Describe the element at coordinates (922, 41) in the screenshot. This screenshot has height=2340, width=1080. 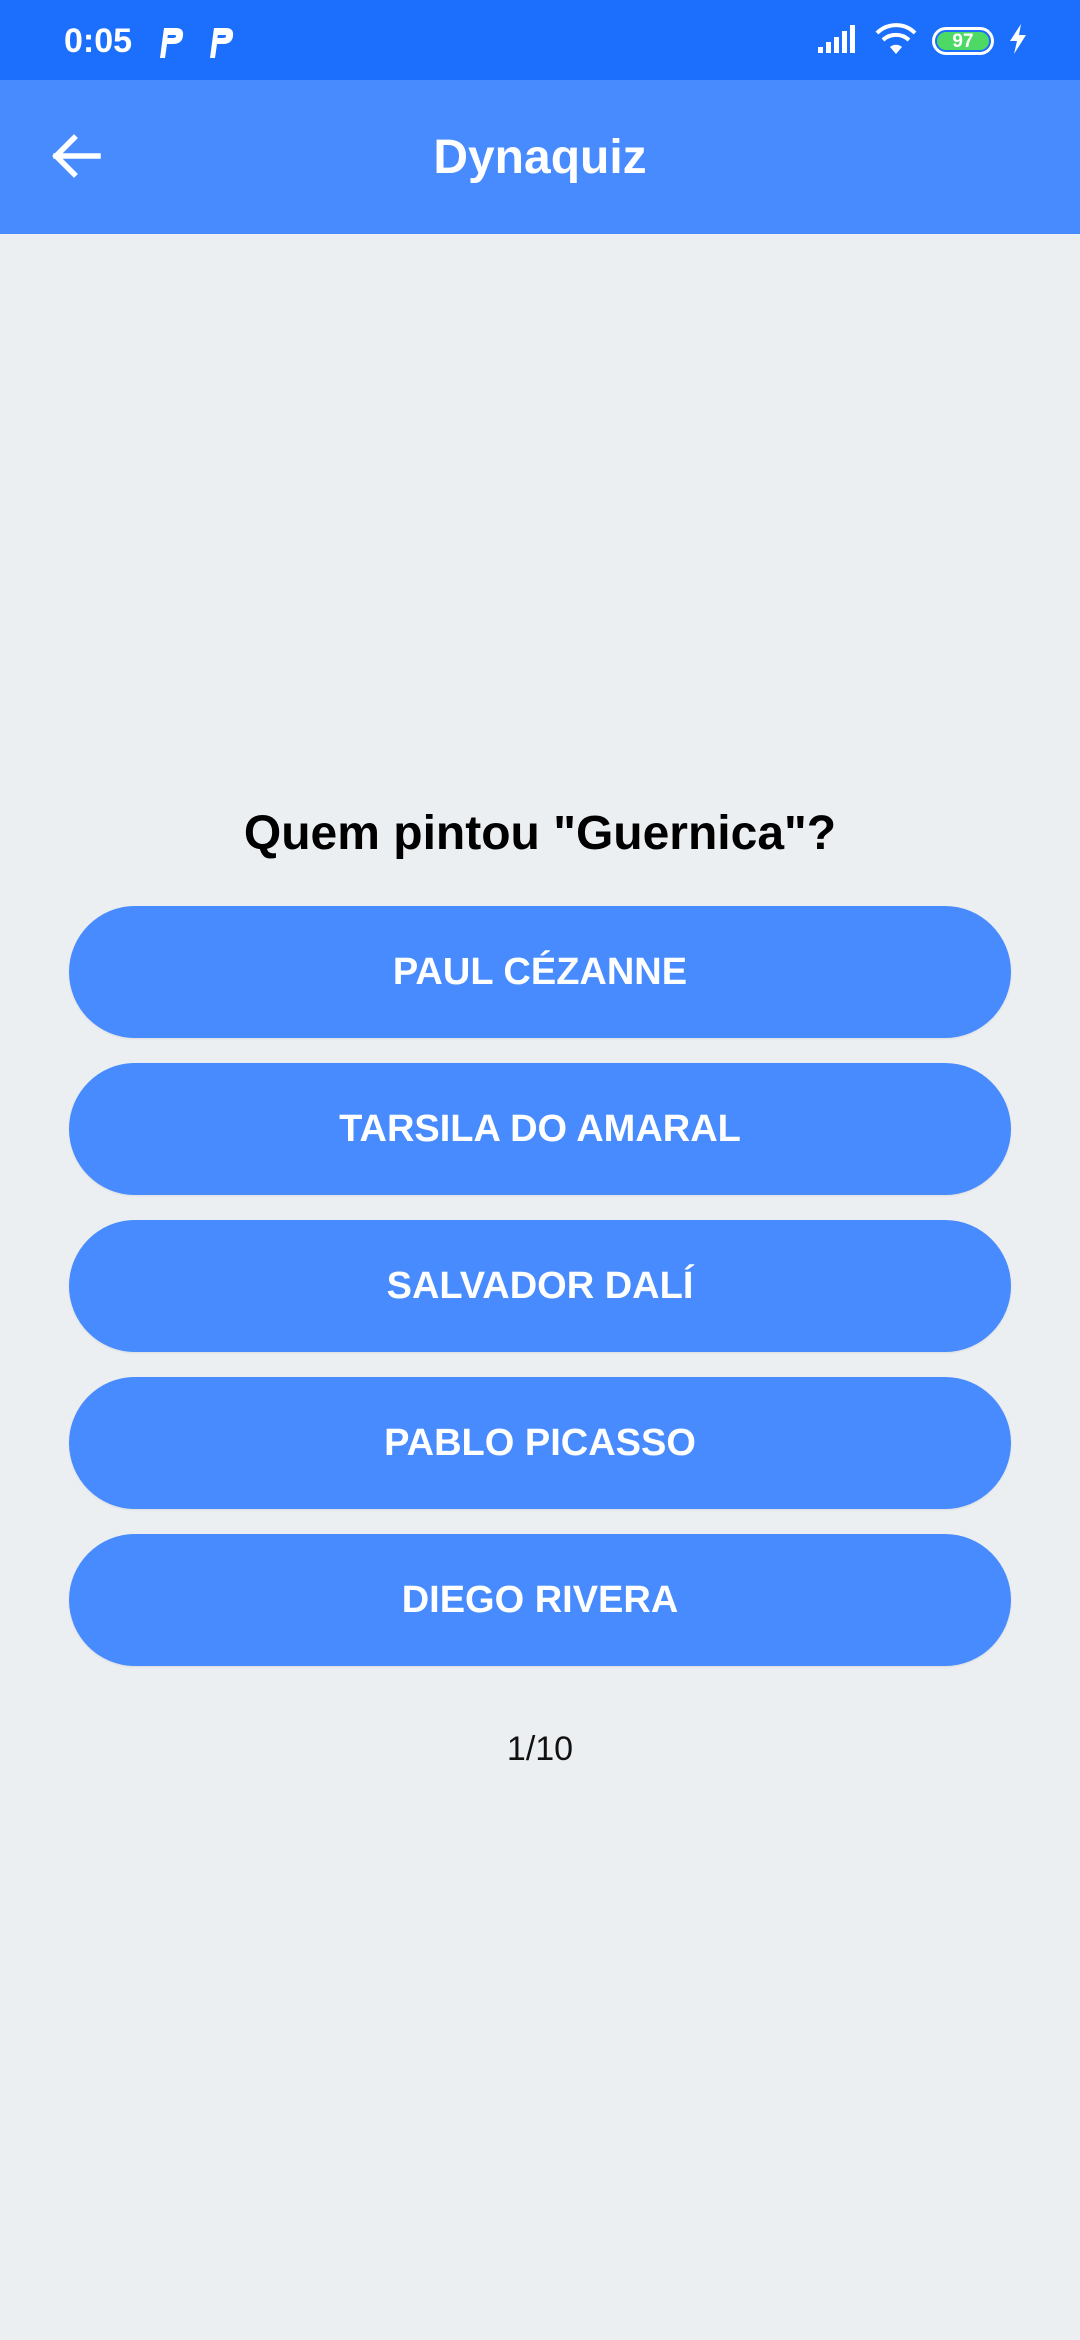
I see `status-icons: 97` at that location.